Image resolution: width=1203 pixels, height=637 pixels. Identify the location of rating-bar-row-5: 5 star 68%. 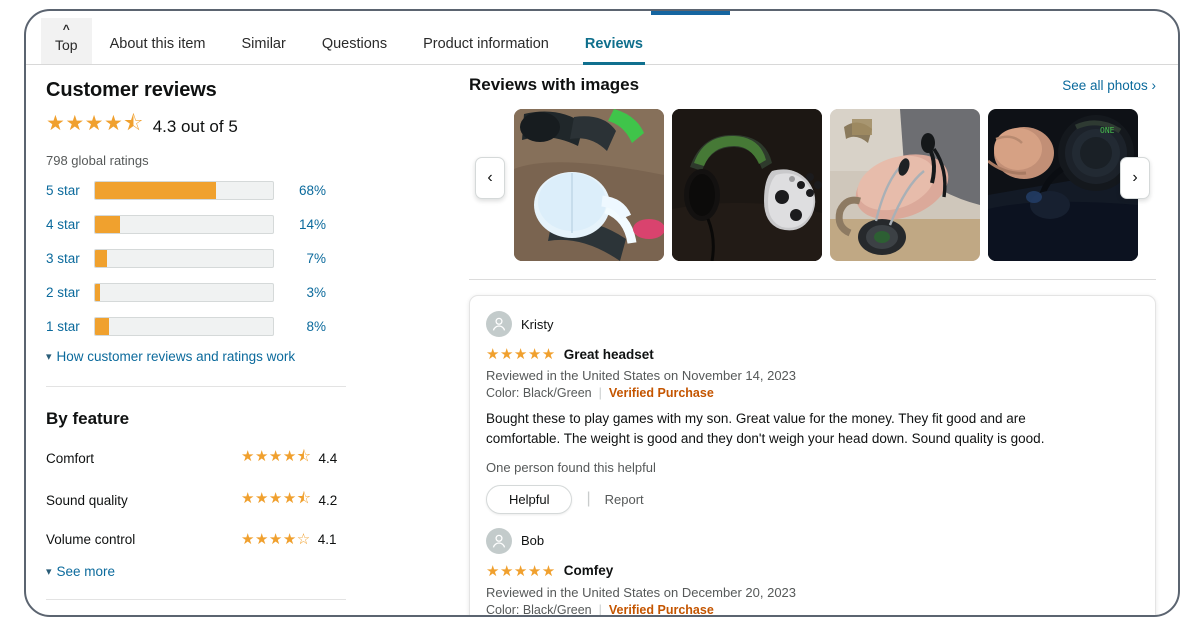
(206, 190).